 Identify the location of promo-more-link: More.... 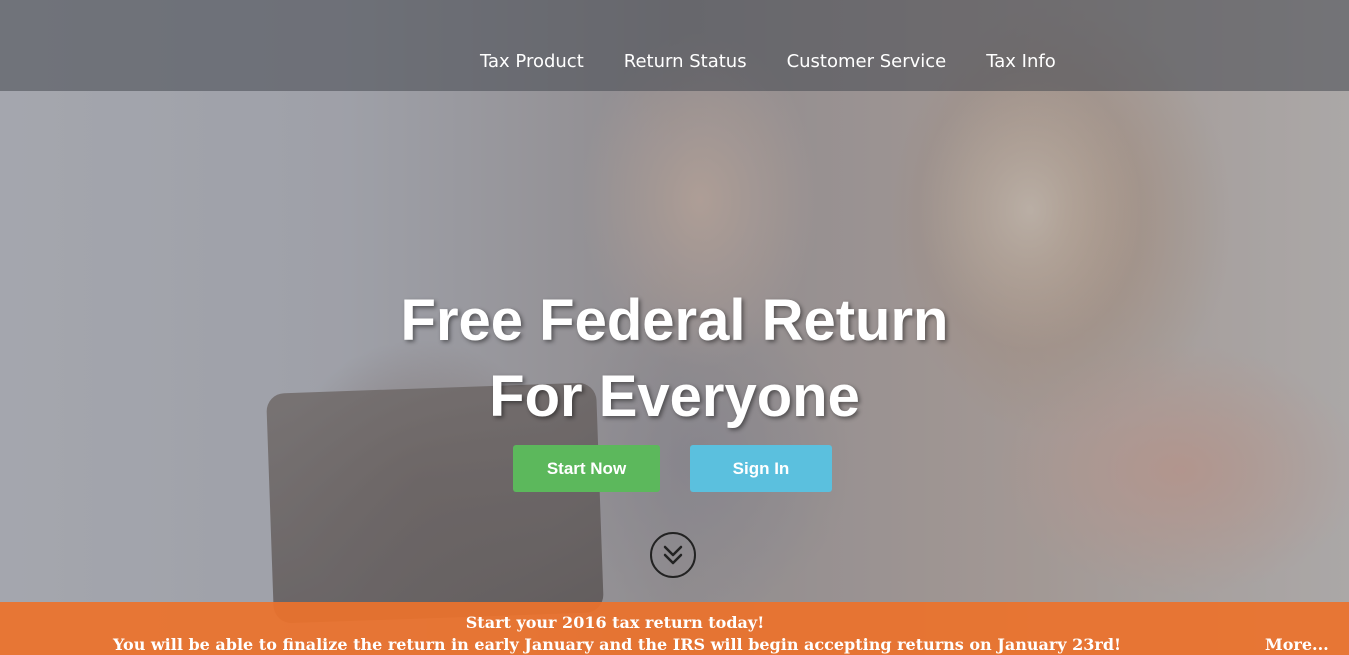
(1297, 644).